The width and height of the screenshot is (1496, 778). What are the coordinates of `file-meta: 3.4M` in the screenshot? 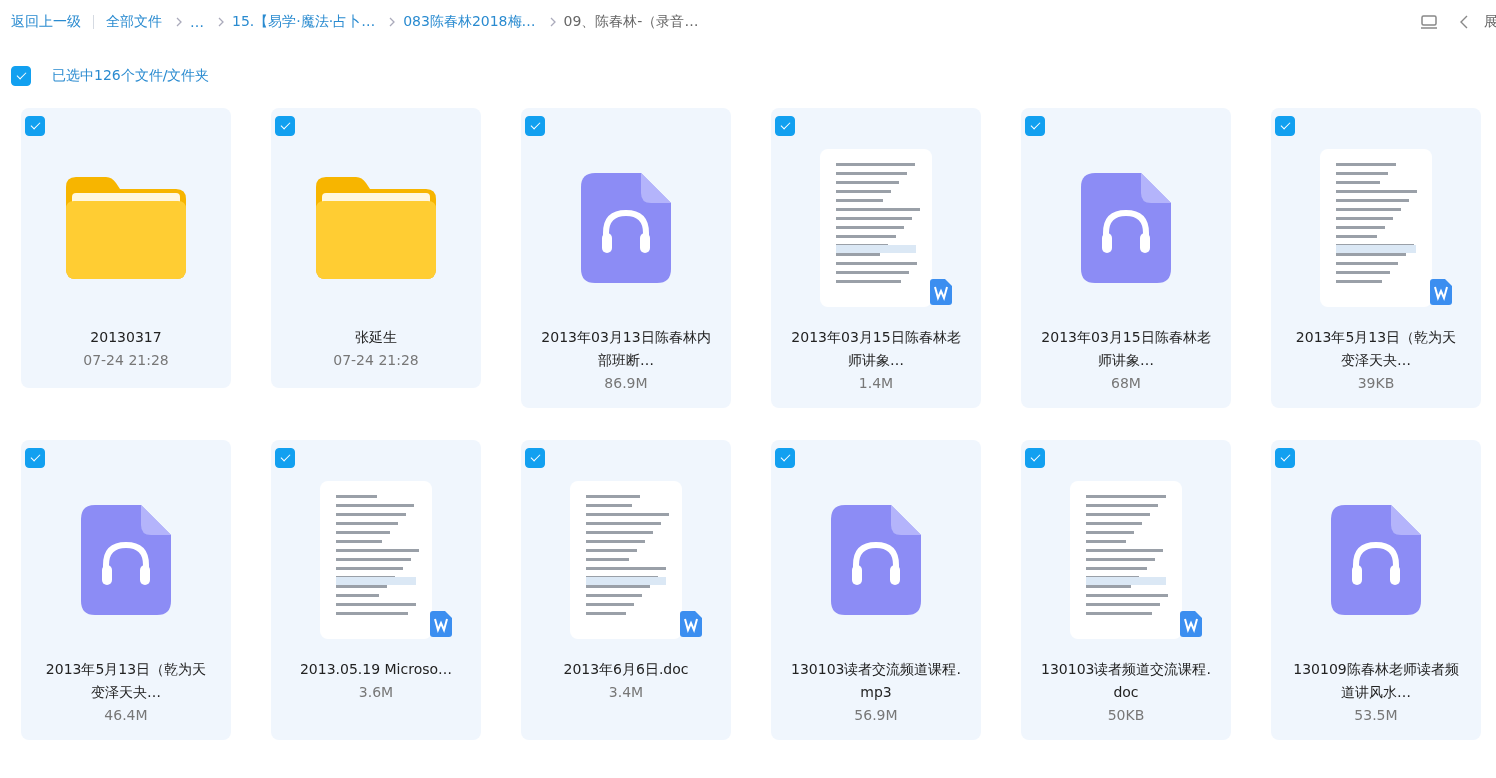 It's located at (626, 692).